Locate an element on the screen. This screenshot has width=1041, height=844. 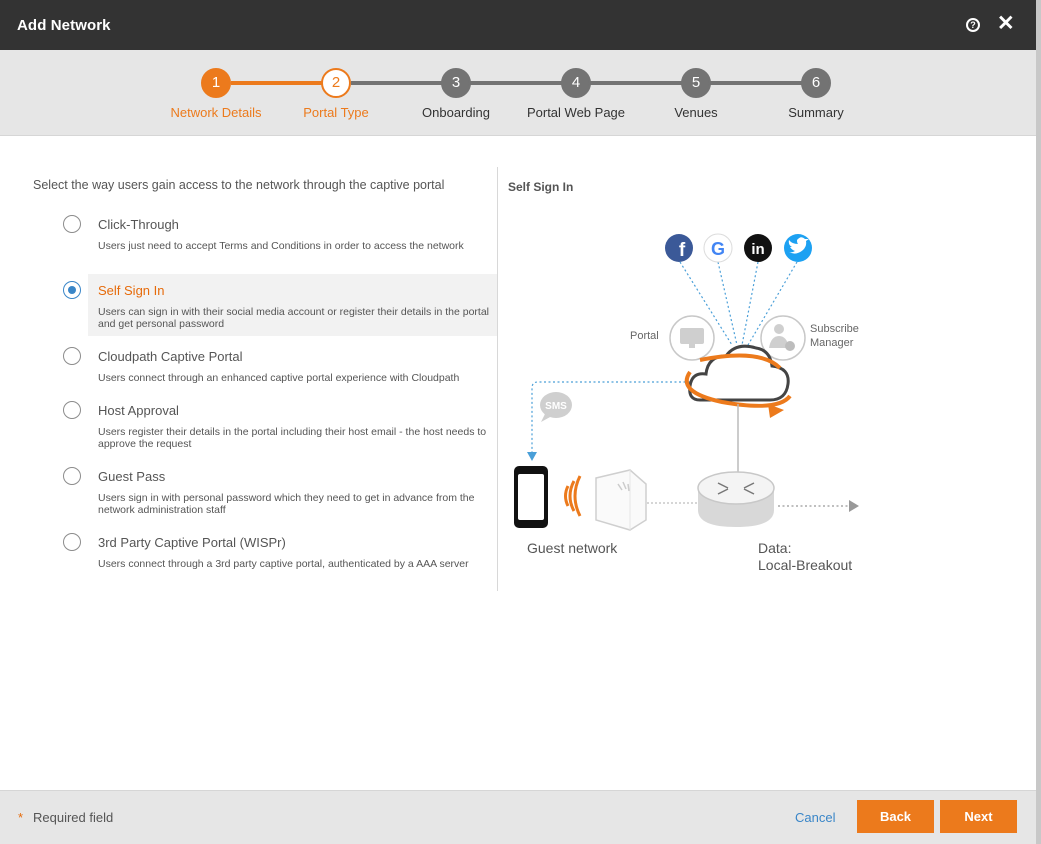
guest-network-label: Guest network is located at coordinates (572, 548).